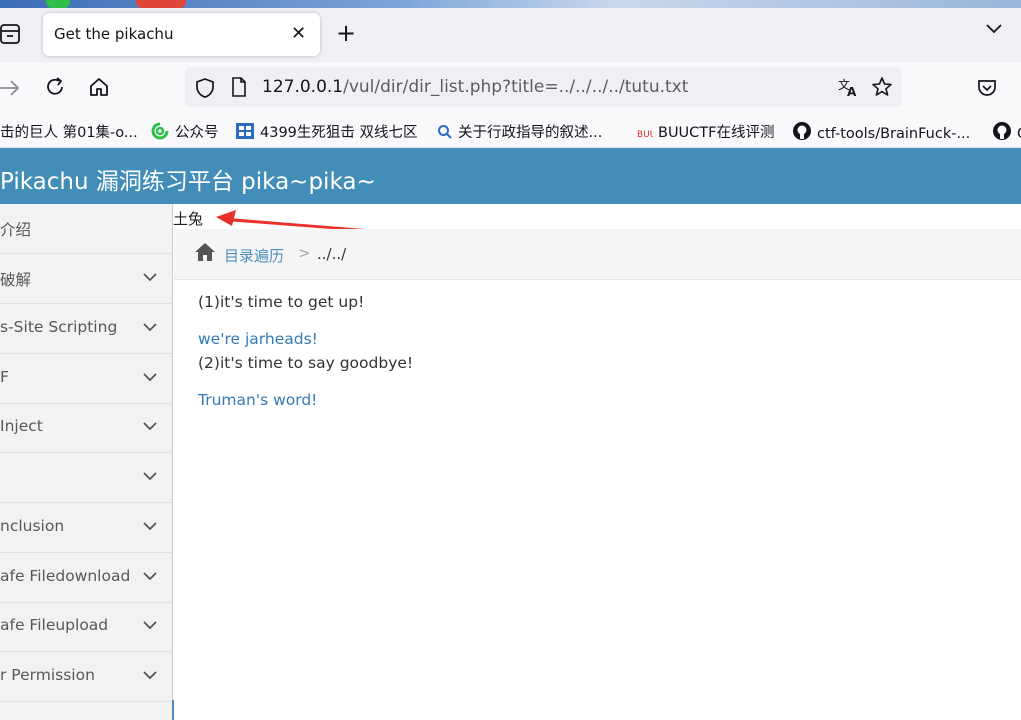 Image resolution: width=1021 pixels, height=720 pixels. Describe the element at coordinates (1019, 134) in the screenshot. I see `bookmark-label: G` at that location.